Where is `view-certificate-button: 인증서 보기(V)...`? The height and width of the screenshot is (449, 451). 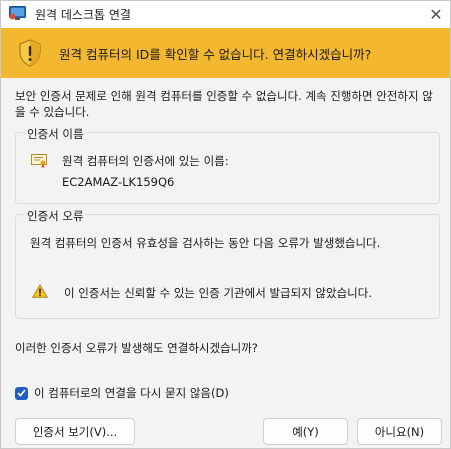
view-certificate-button: 인증서 보기(V)... is located at coordinates (75, 431).